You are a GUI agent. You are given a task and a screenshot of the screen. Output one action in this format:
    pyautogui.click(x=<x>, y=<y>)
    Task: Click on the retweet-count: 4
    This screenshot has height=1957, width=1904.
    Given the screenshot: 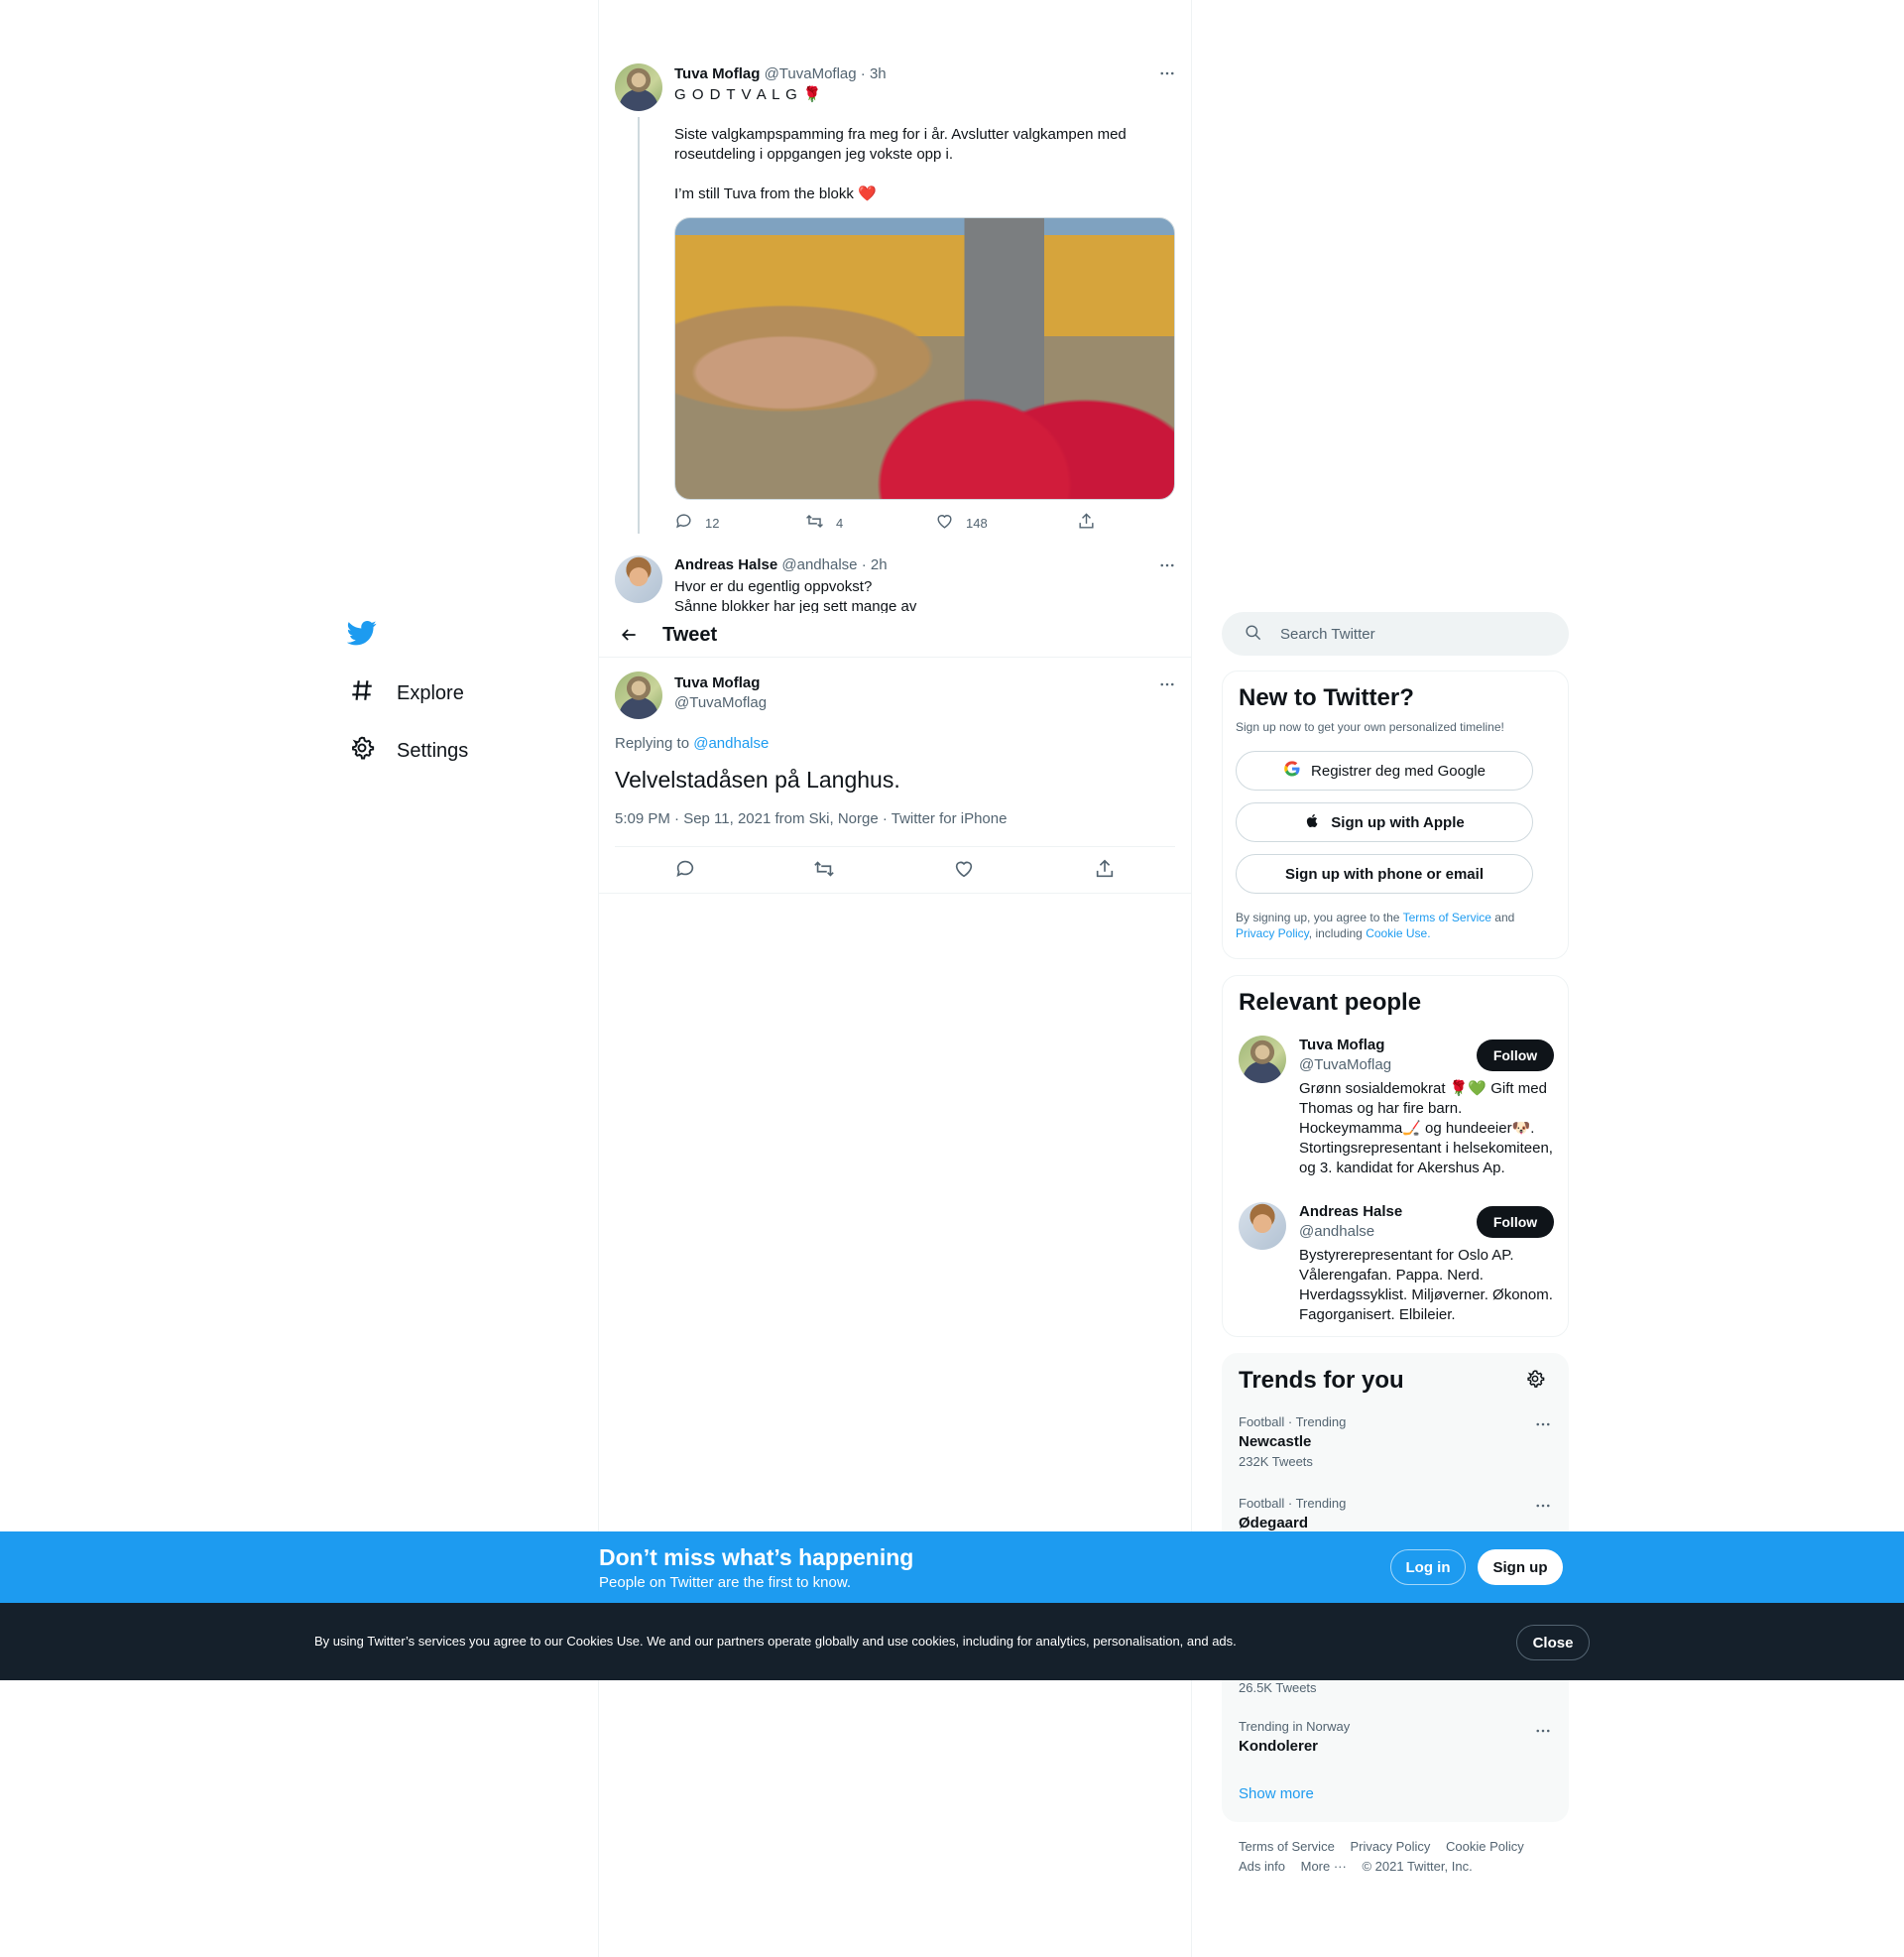 What is the action you would take?
    pyautogui.click(x=840, y=523)
    